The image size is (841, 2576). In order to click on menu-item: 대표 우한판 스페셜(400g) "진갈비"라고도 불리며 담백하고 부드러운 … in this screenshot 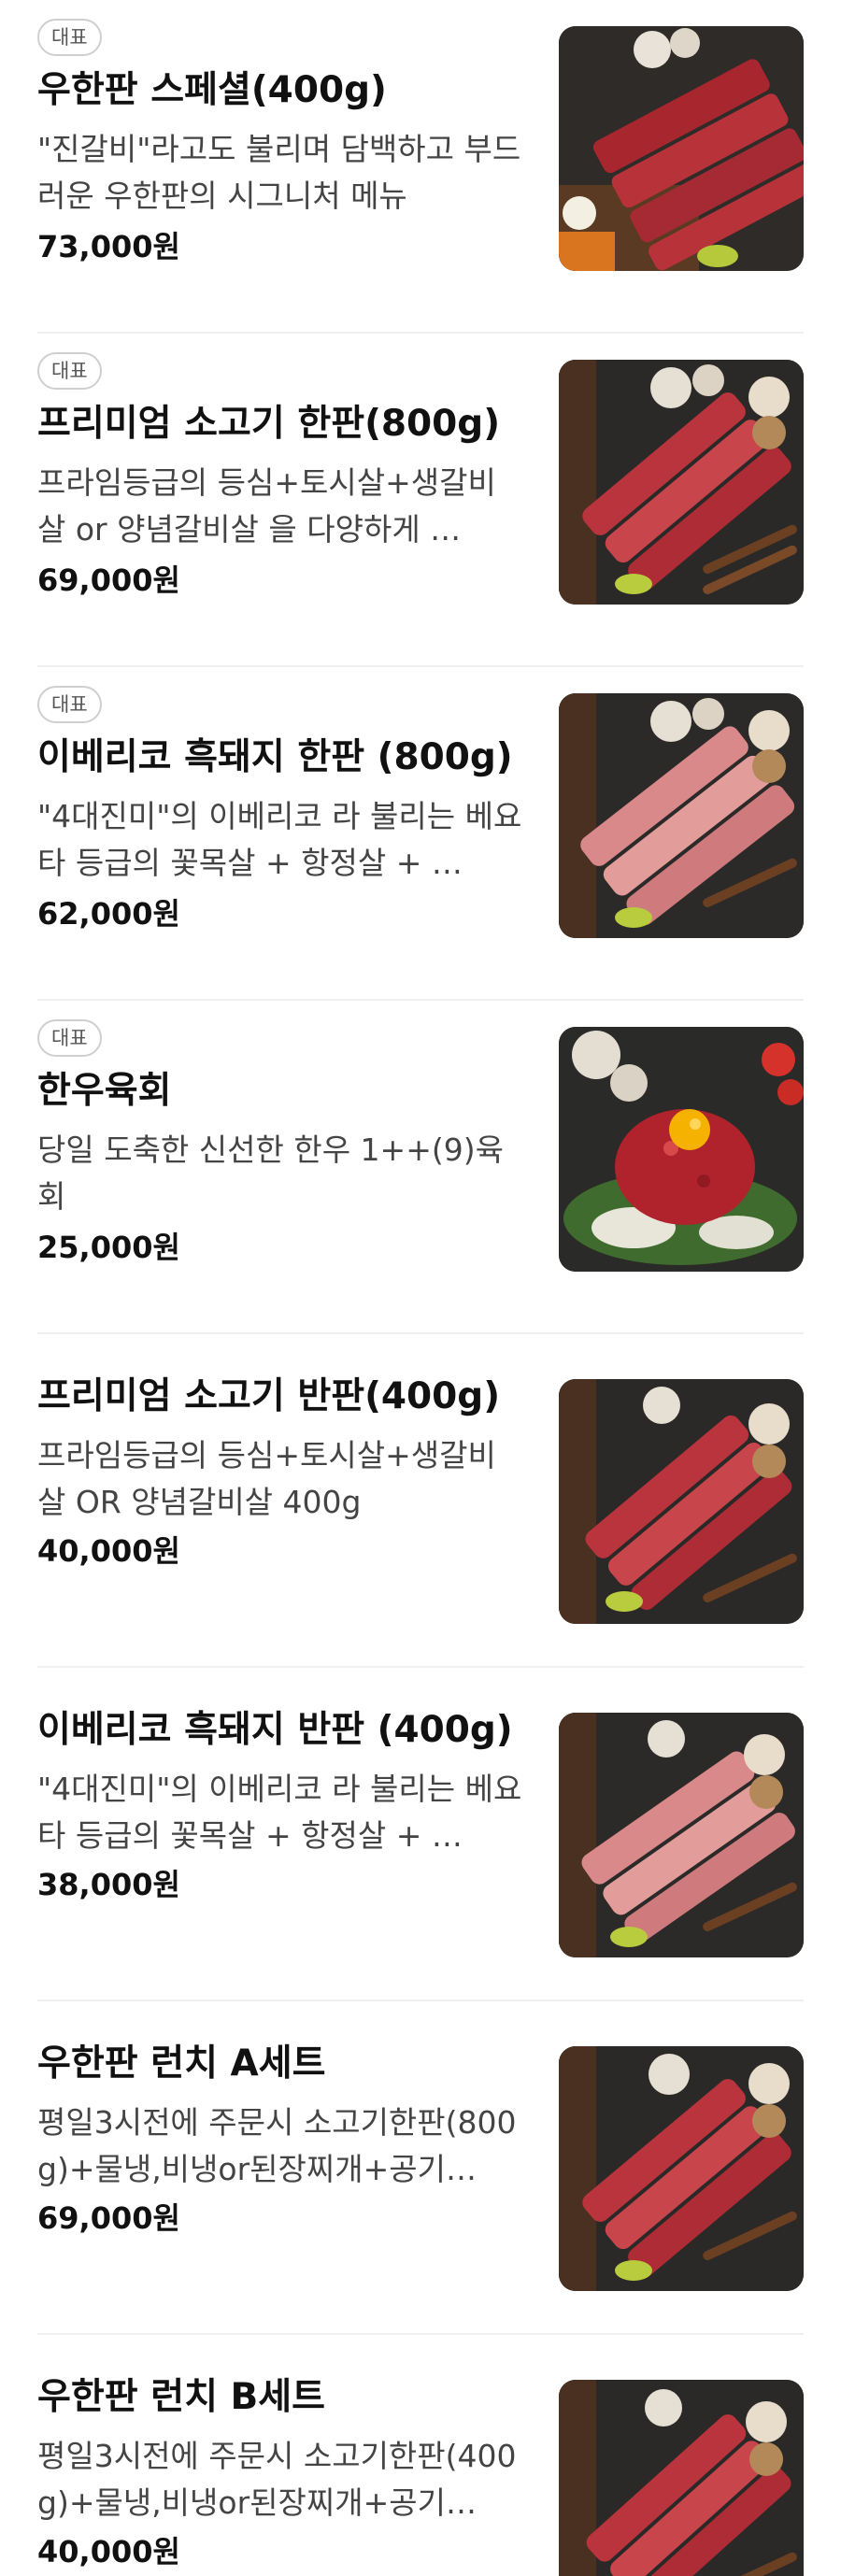, I will do `click(420, 167)`.